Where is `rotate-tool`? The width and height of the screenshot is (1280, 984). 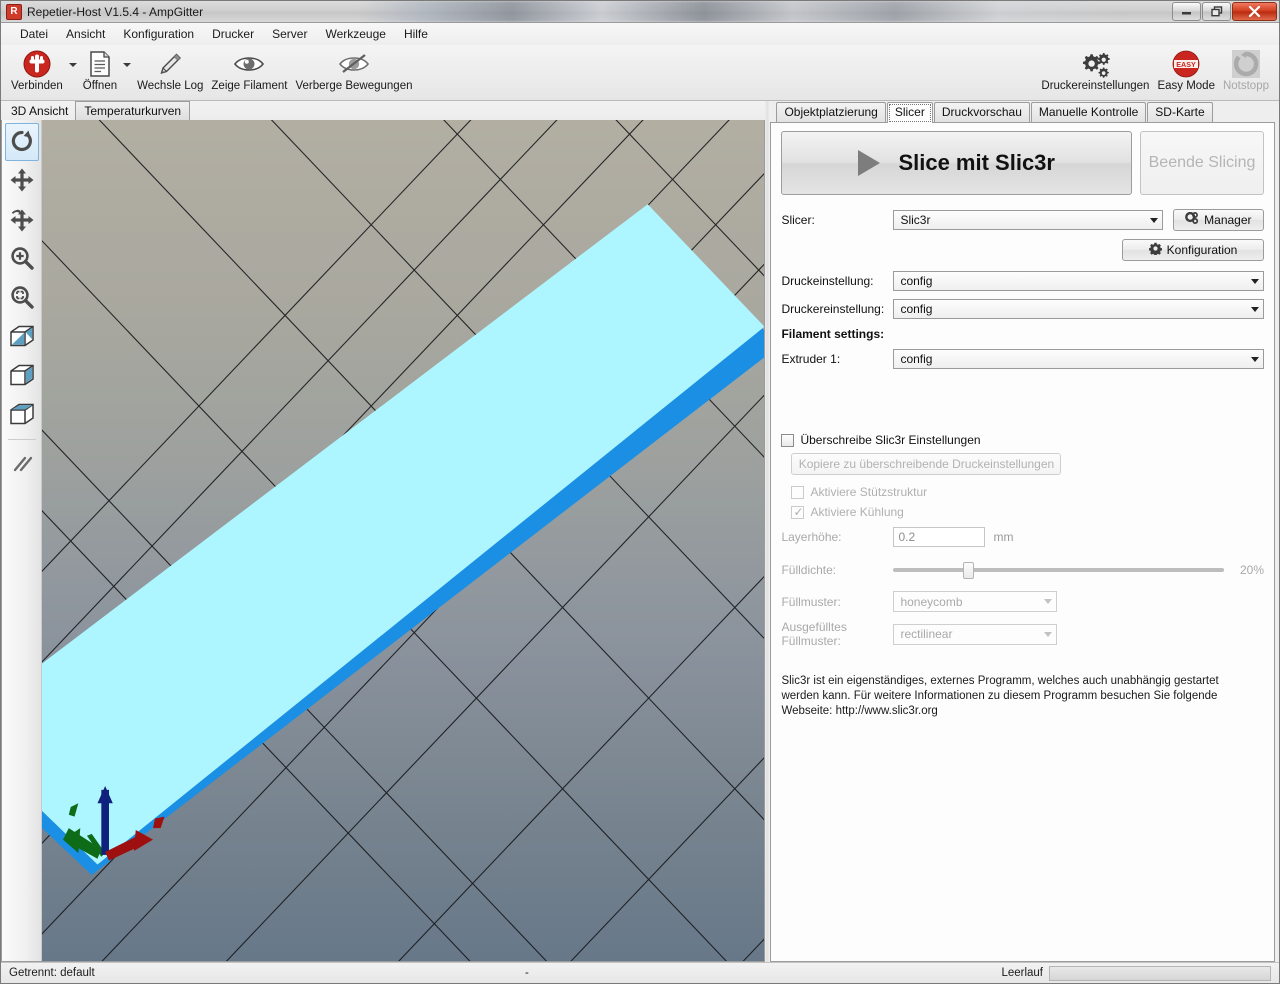 rotate-tool is located at coordinates (21, 142).